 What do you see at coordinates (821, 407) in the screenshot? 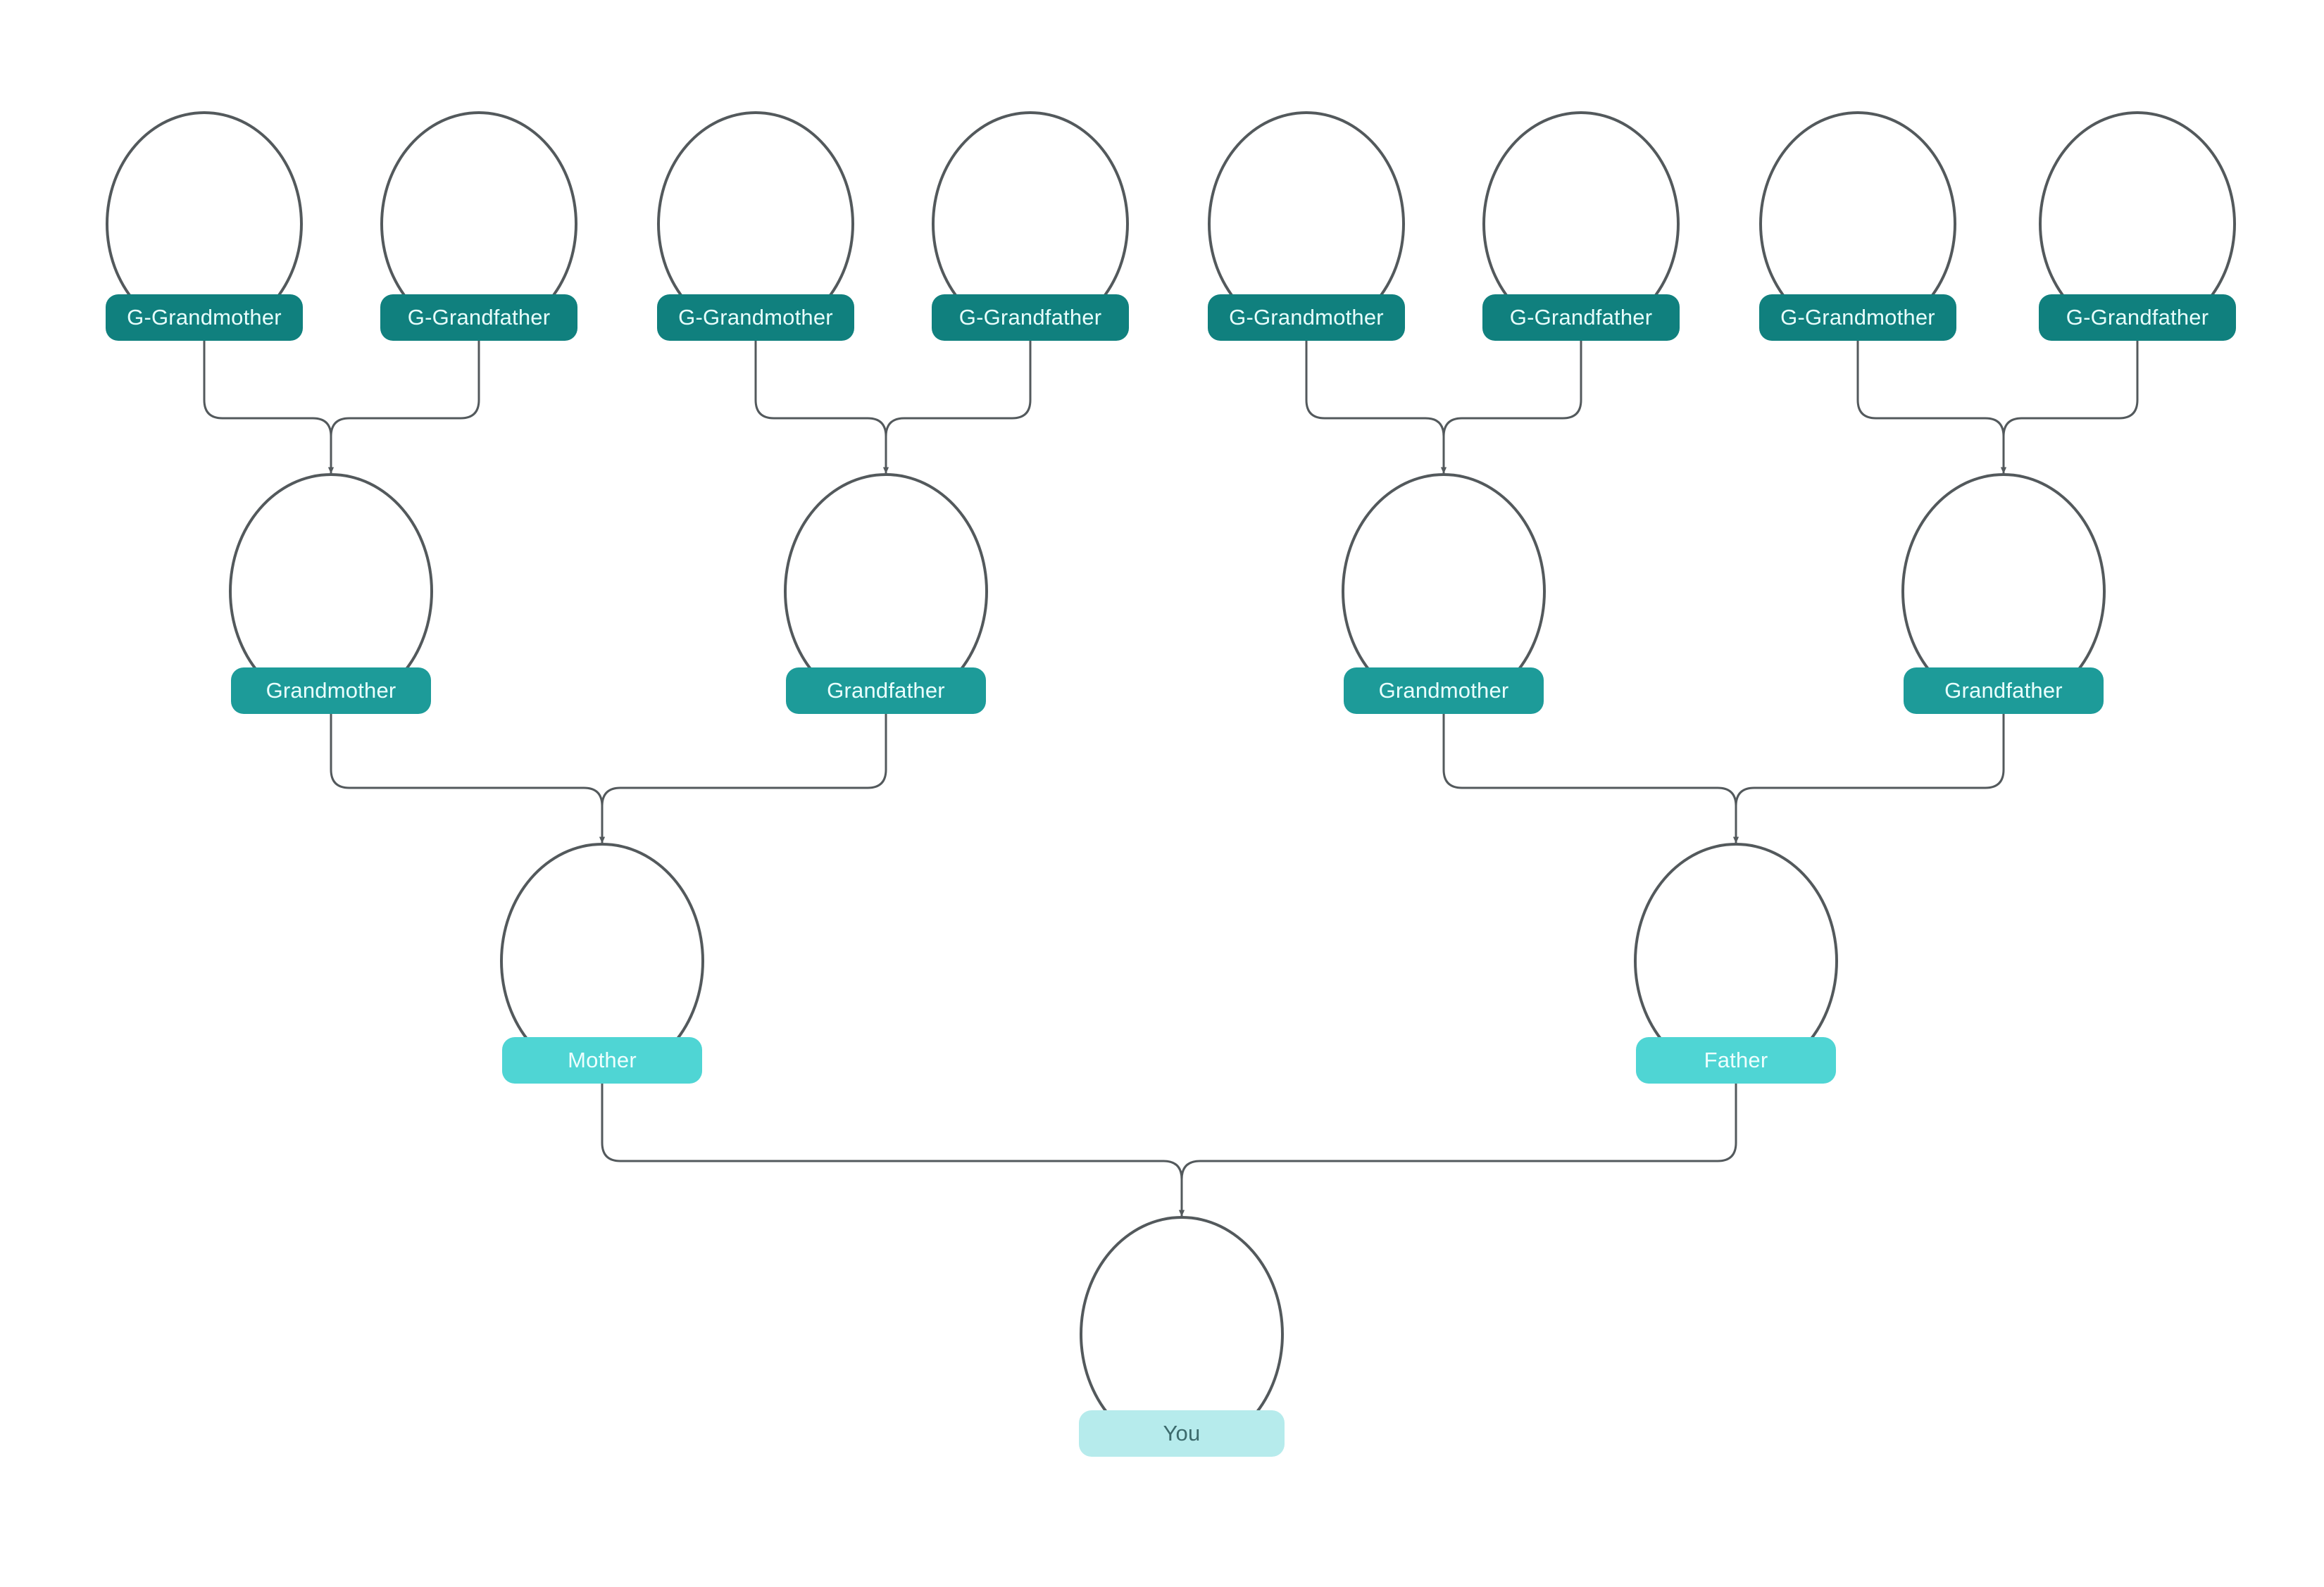
I see `connector-ggm2-to-gf-m` at bounding box center [821, 407].